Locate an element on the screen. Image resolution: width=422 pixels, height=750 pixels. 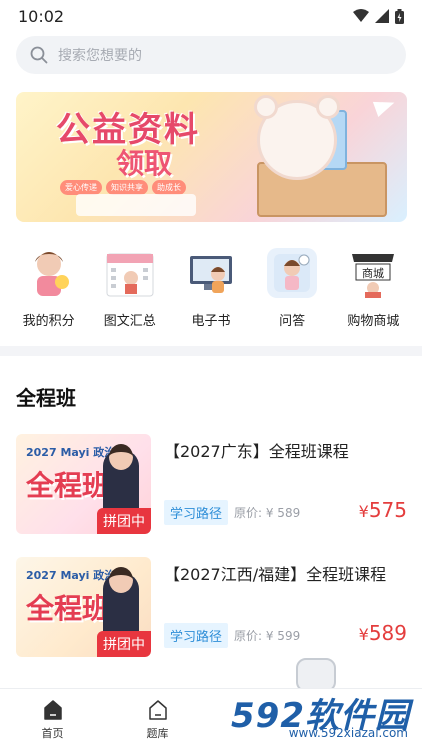
paper-plane-icon is located at coordinates (385, 106).